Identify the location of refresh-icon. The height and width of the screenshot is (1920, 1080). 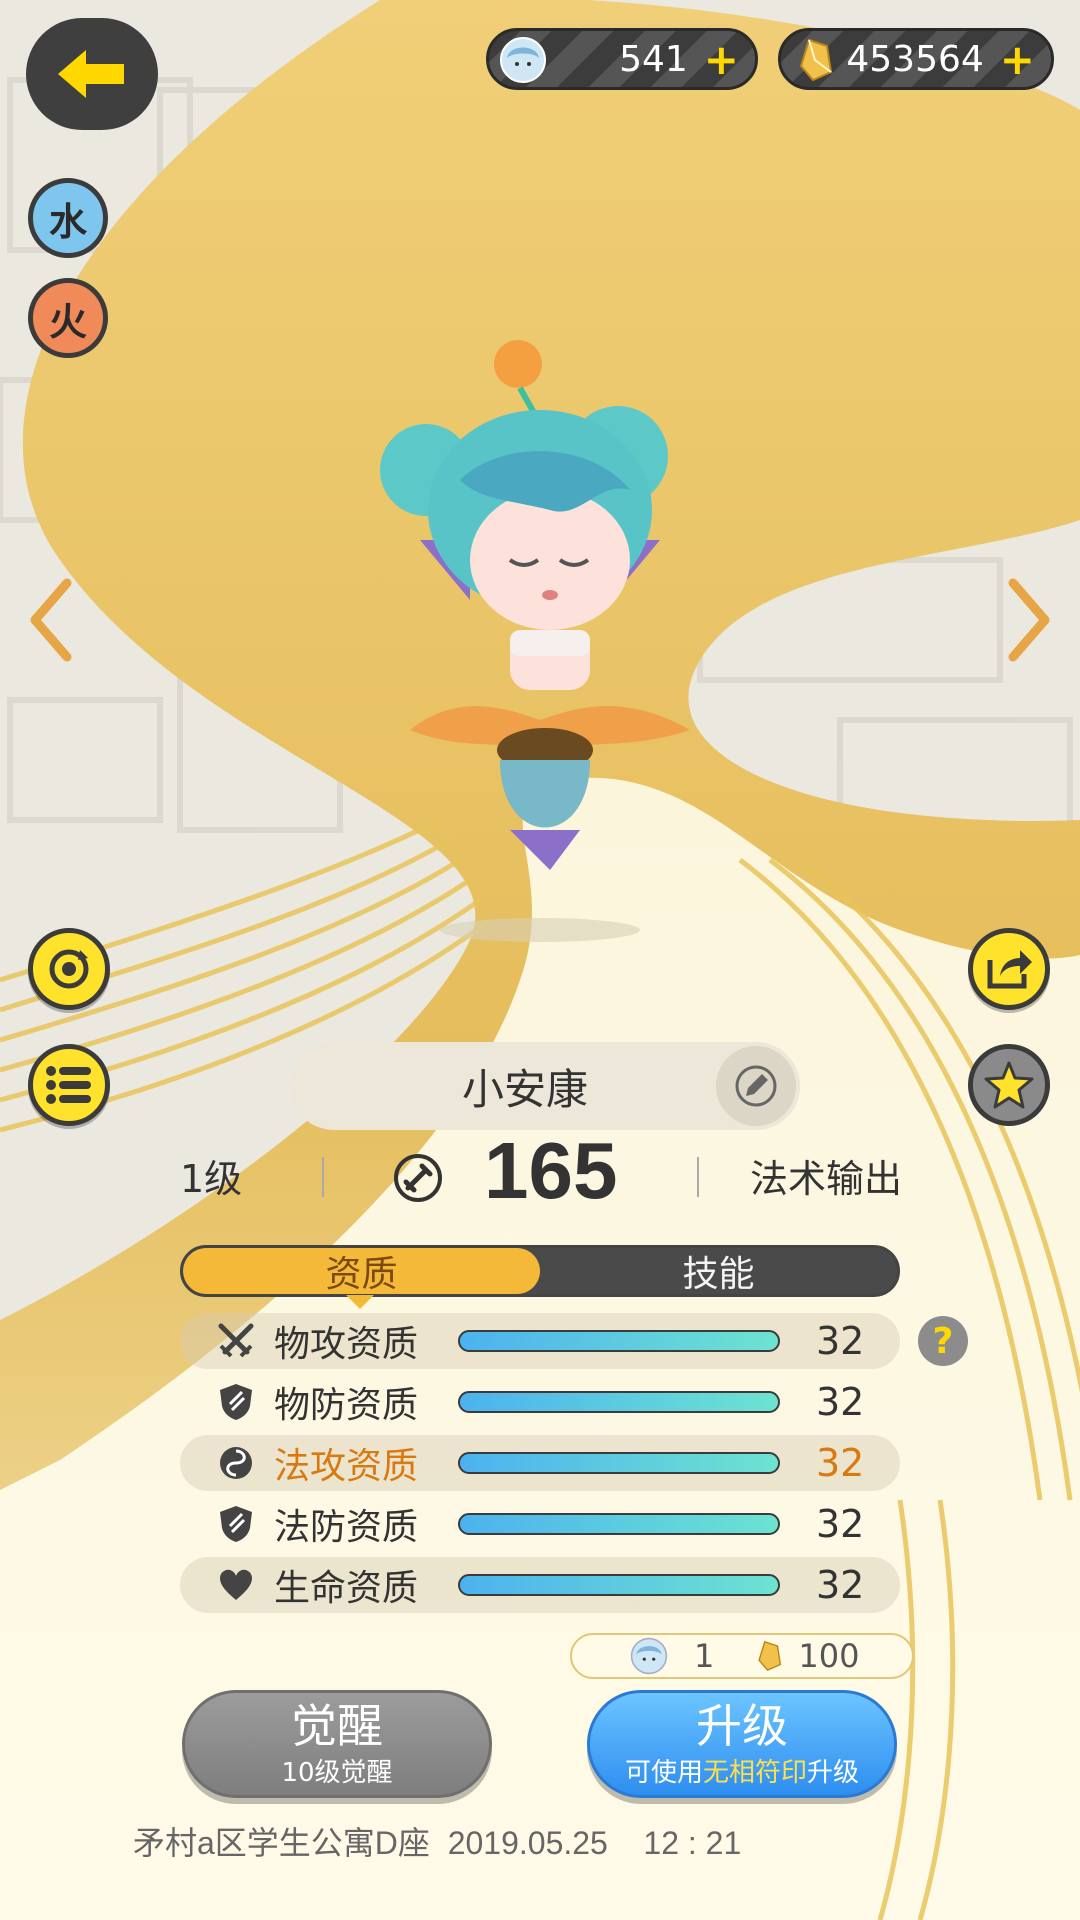
(69, 969).